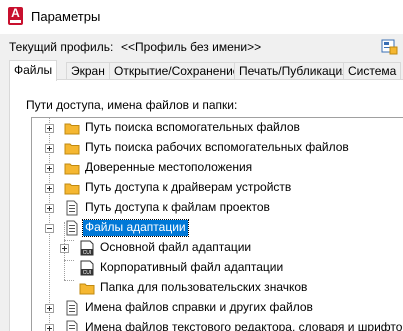 Image resolution: width=403 pixels, height=331 pixels. What do you see at coordinates (66, 16) in the screenshot?
I see `window-title: Параметры` at bounding box center [66, 16].